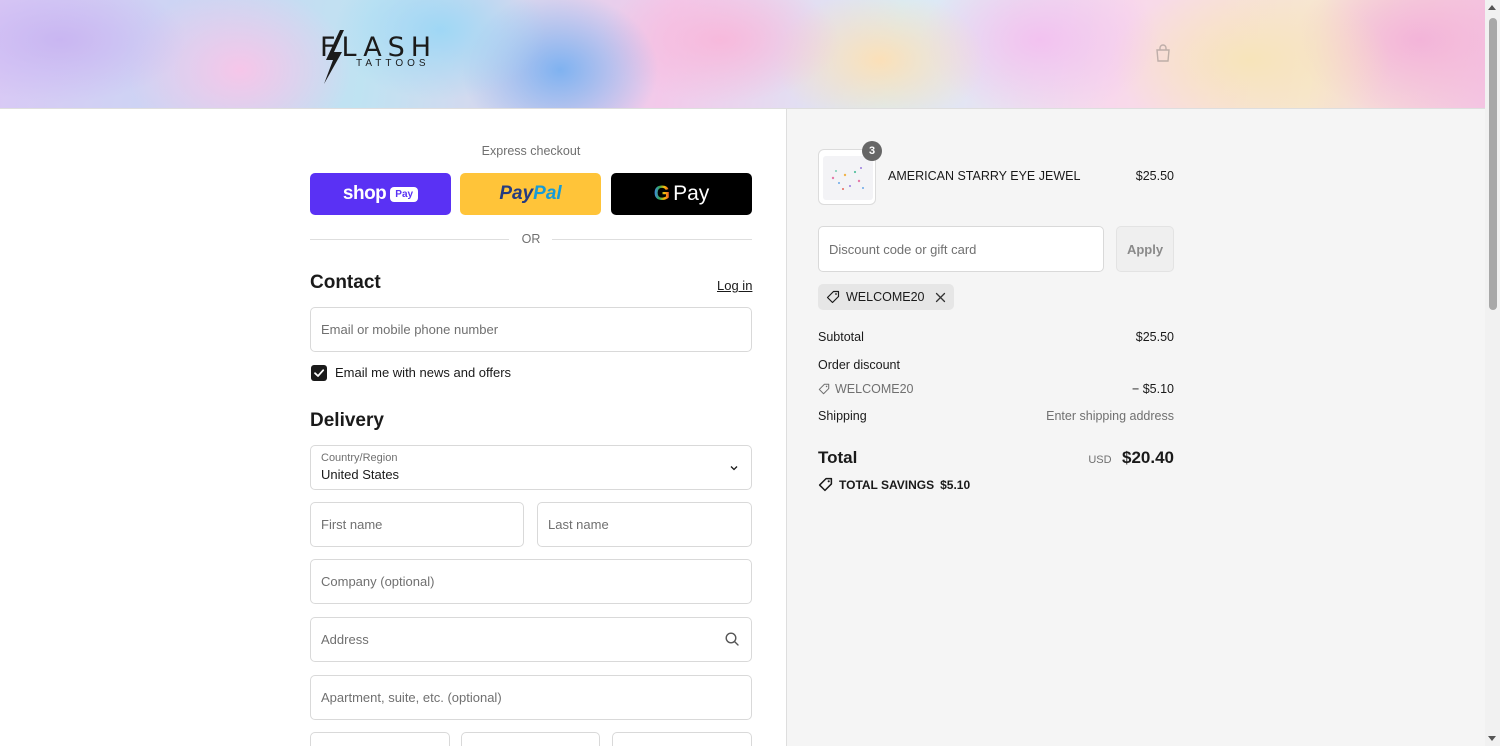 This screenshot has height=746, width=1500. Describe the element at coordinates (691, 193) in the screenshot. I see `google-pay-text: Pay` at that location.